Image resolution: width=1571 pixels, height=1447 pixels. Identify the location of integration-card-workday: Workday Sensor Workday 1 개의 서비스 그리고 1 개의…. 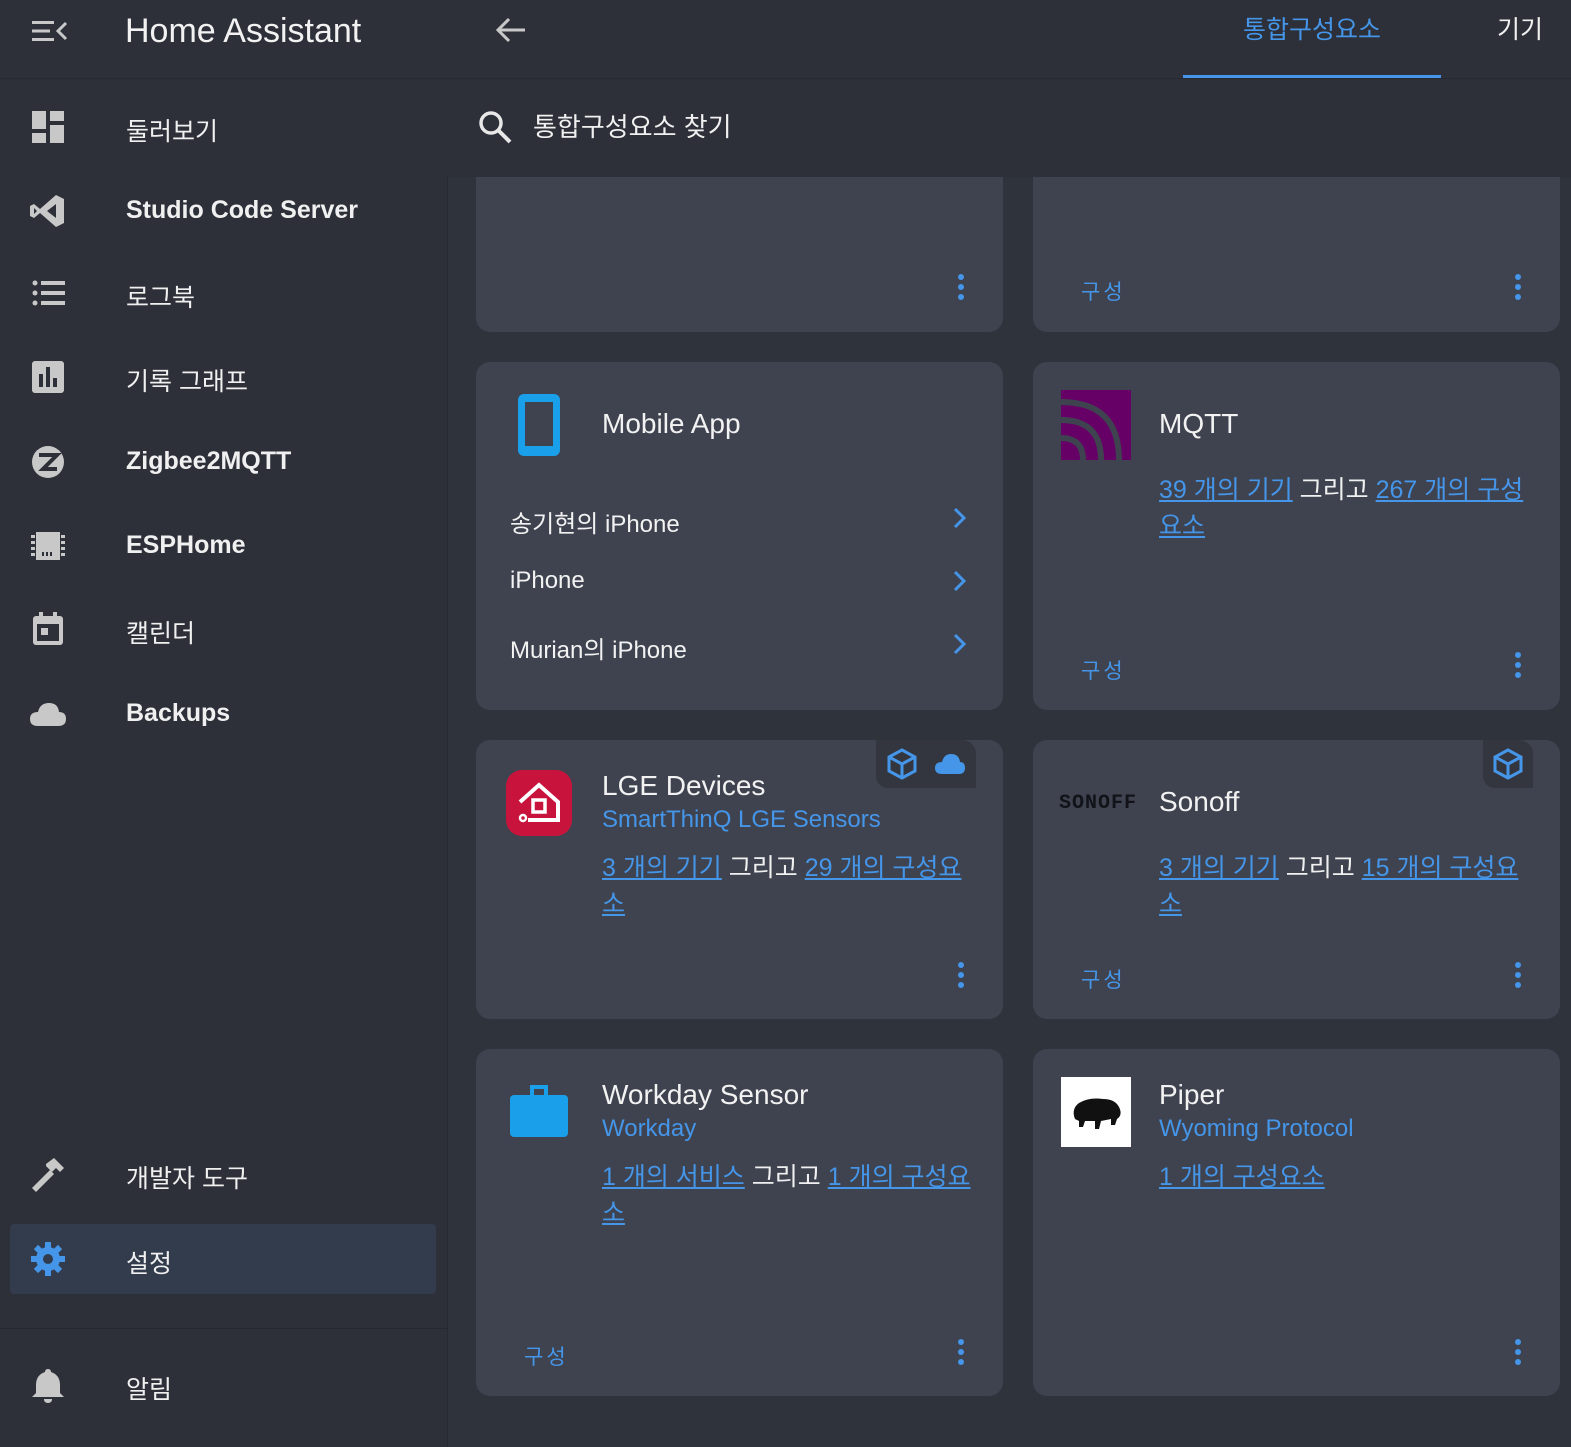
(739, 1222).